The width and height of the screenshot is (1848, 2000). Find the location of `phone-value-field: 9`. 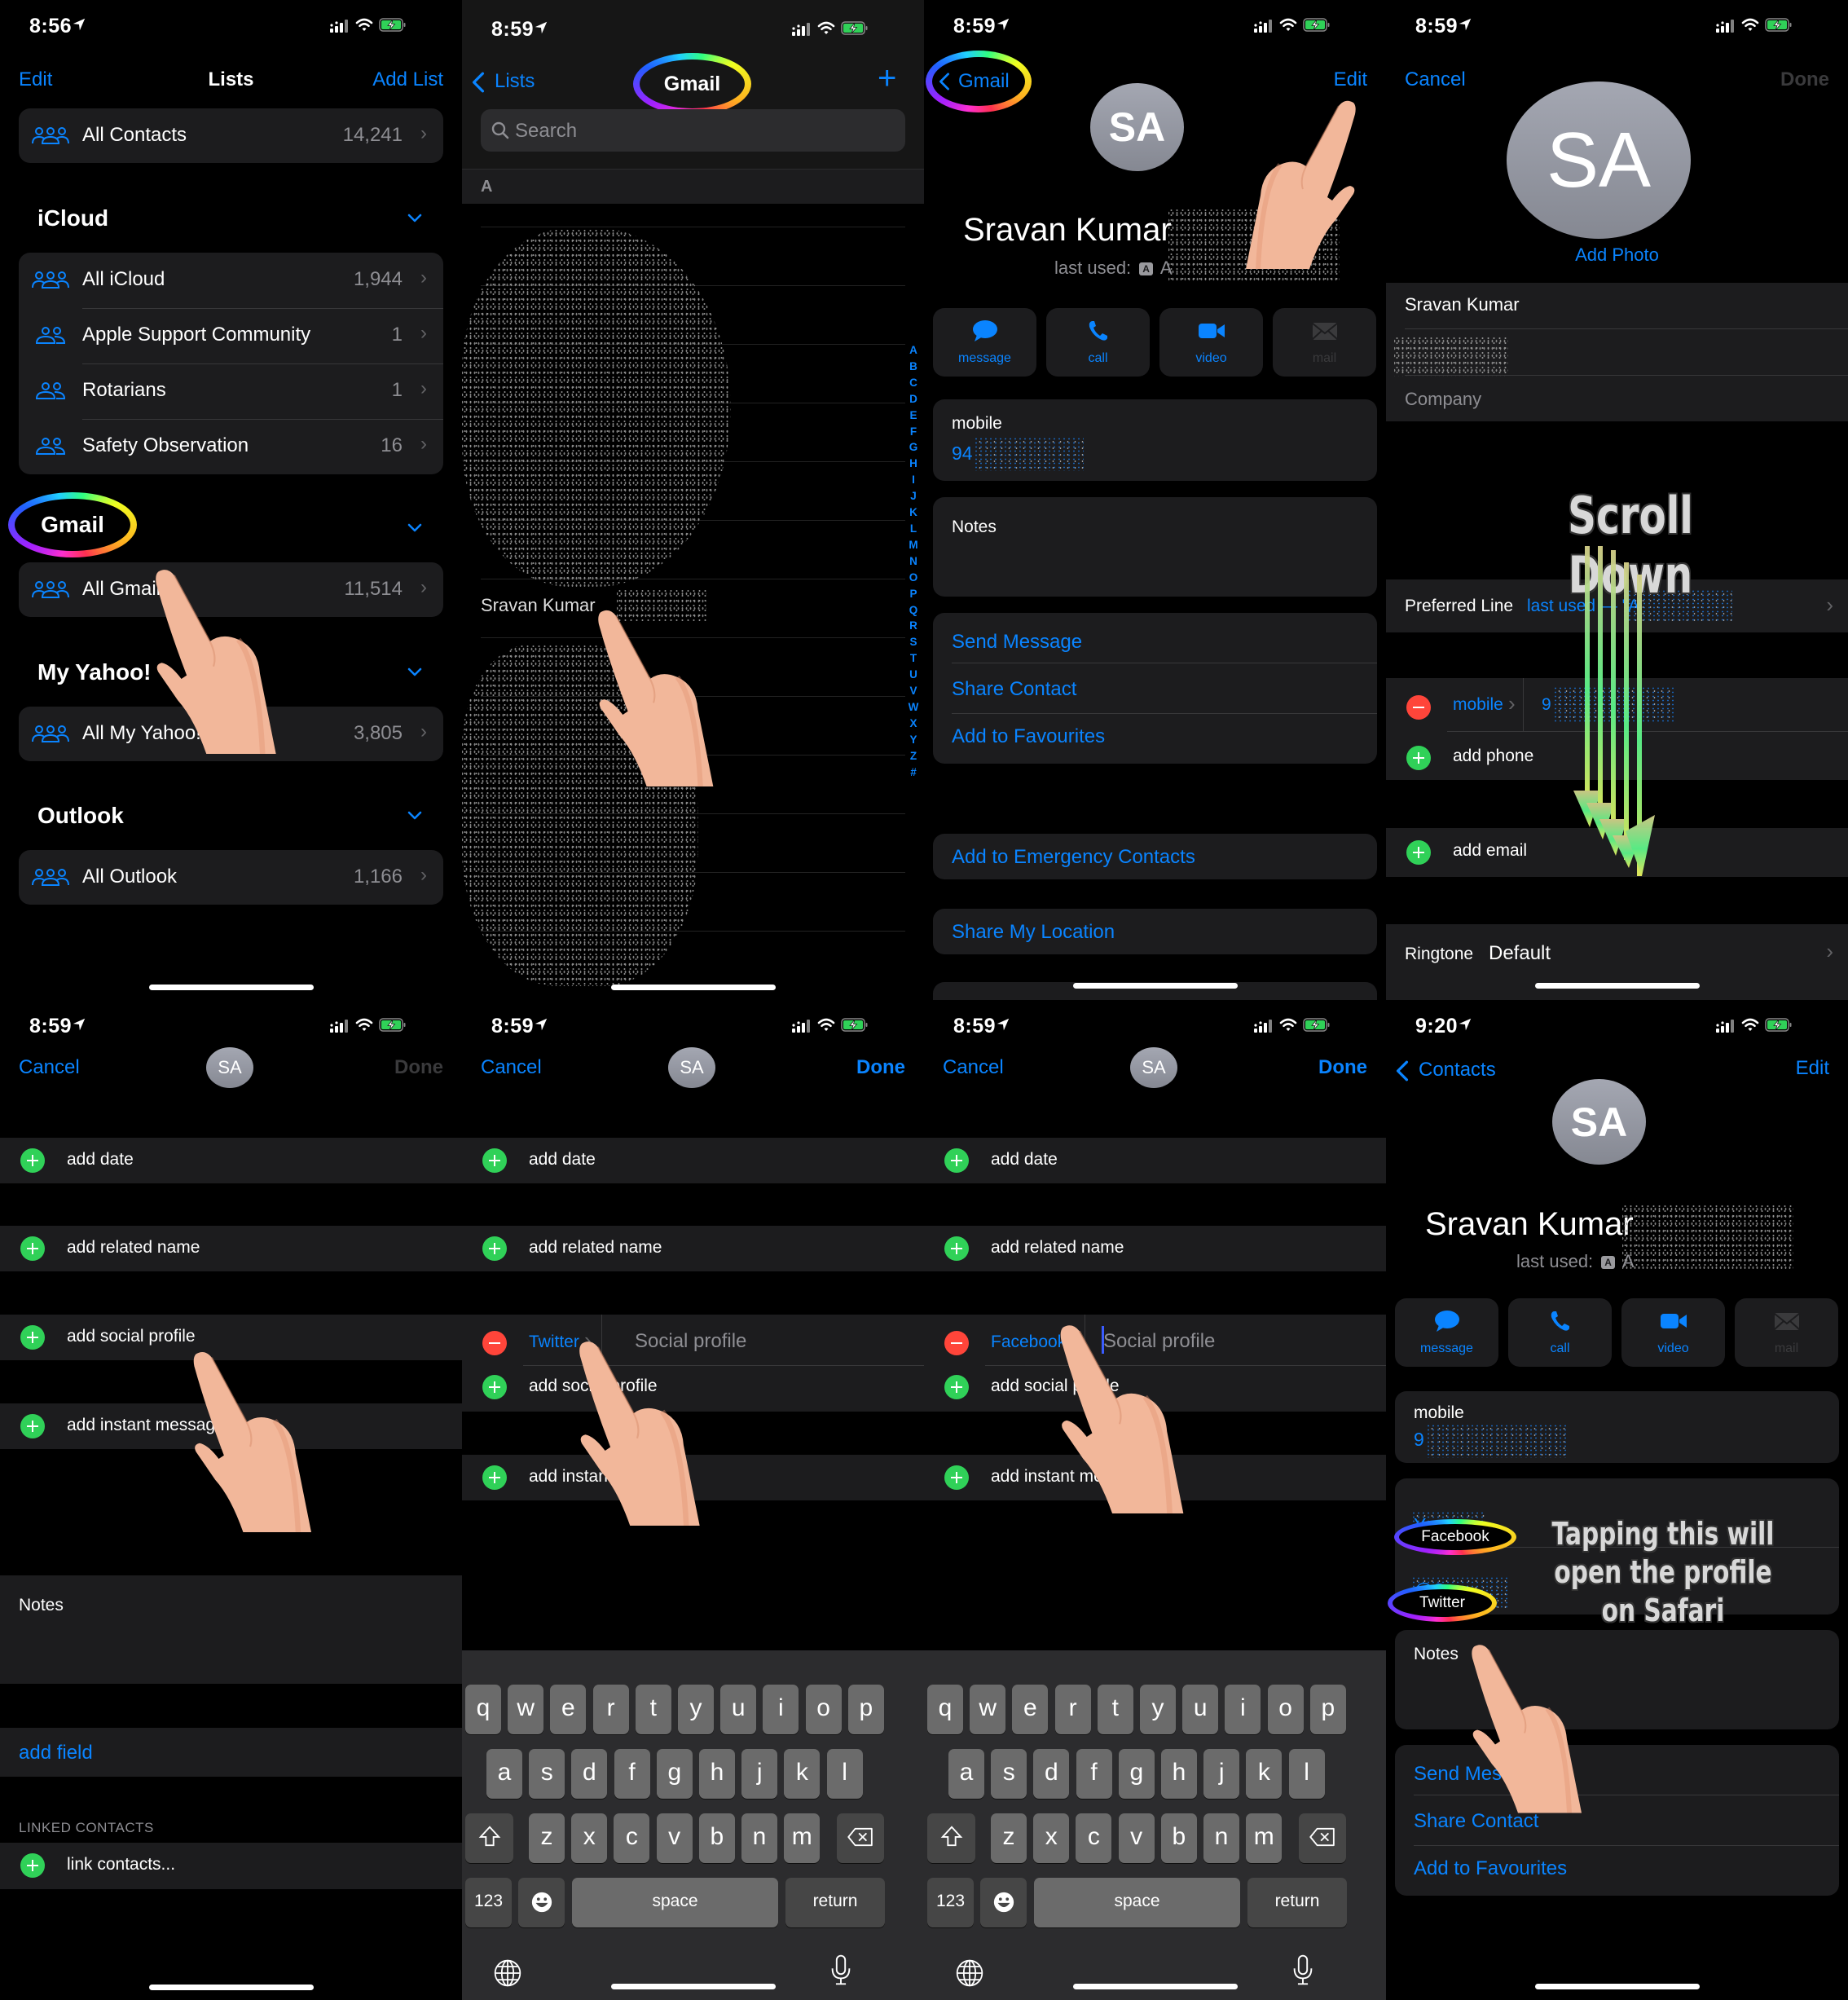

phone-value-field: 9 is located at coordinates (1546, 705).